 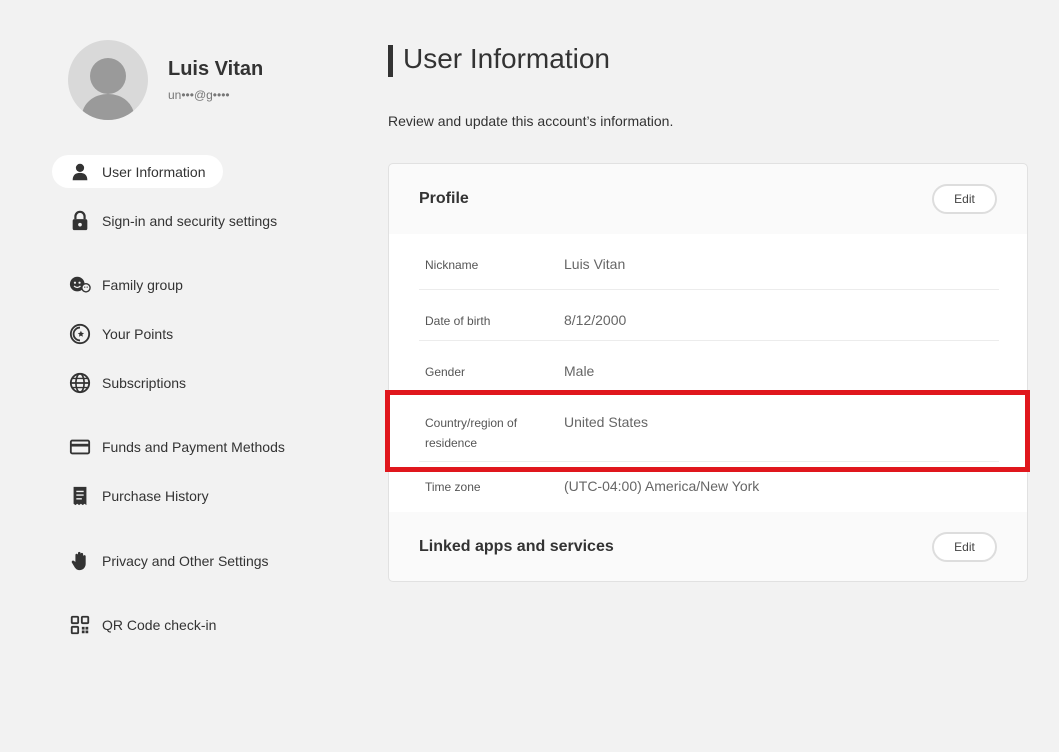 I want to click on sidebar-item-label: Subscriptions, so click(x=144, y=382).